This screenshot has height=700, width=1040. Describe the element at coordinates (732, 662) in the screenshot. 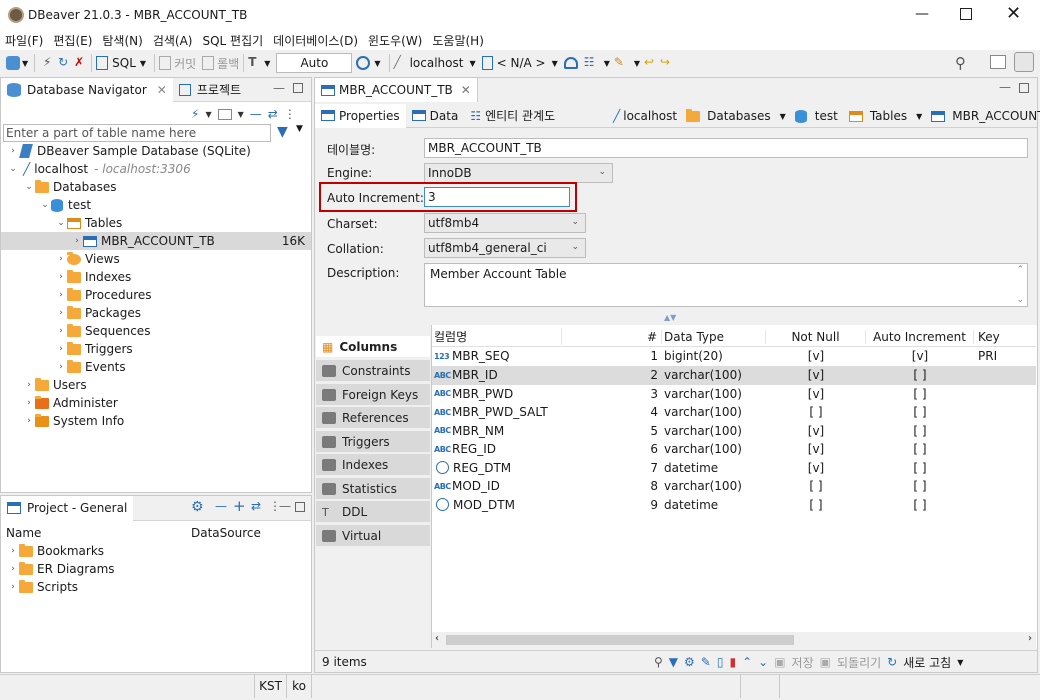

I see `delete-icon: ▮` at that location.